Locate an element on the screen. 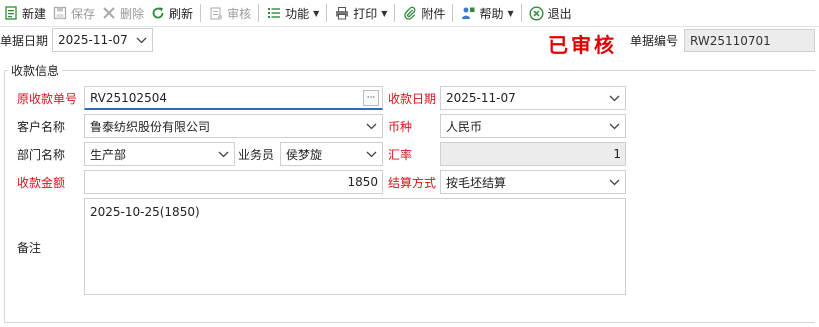  new-button: 新建 is located at coordinates (24, 13).